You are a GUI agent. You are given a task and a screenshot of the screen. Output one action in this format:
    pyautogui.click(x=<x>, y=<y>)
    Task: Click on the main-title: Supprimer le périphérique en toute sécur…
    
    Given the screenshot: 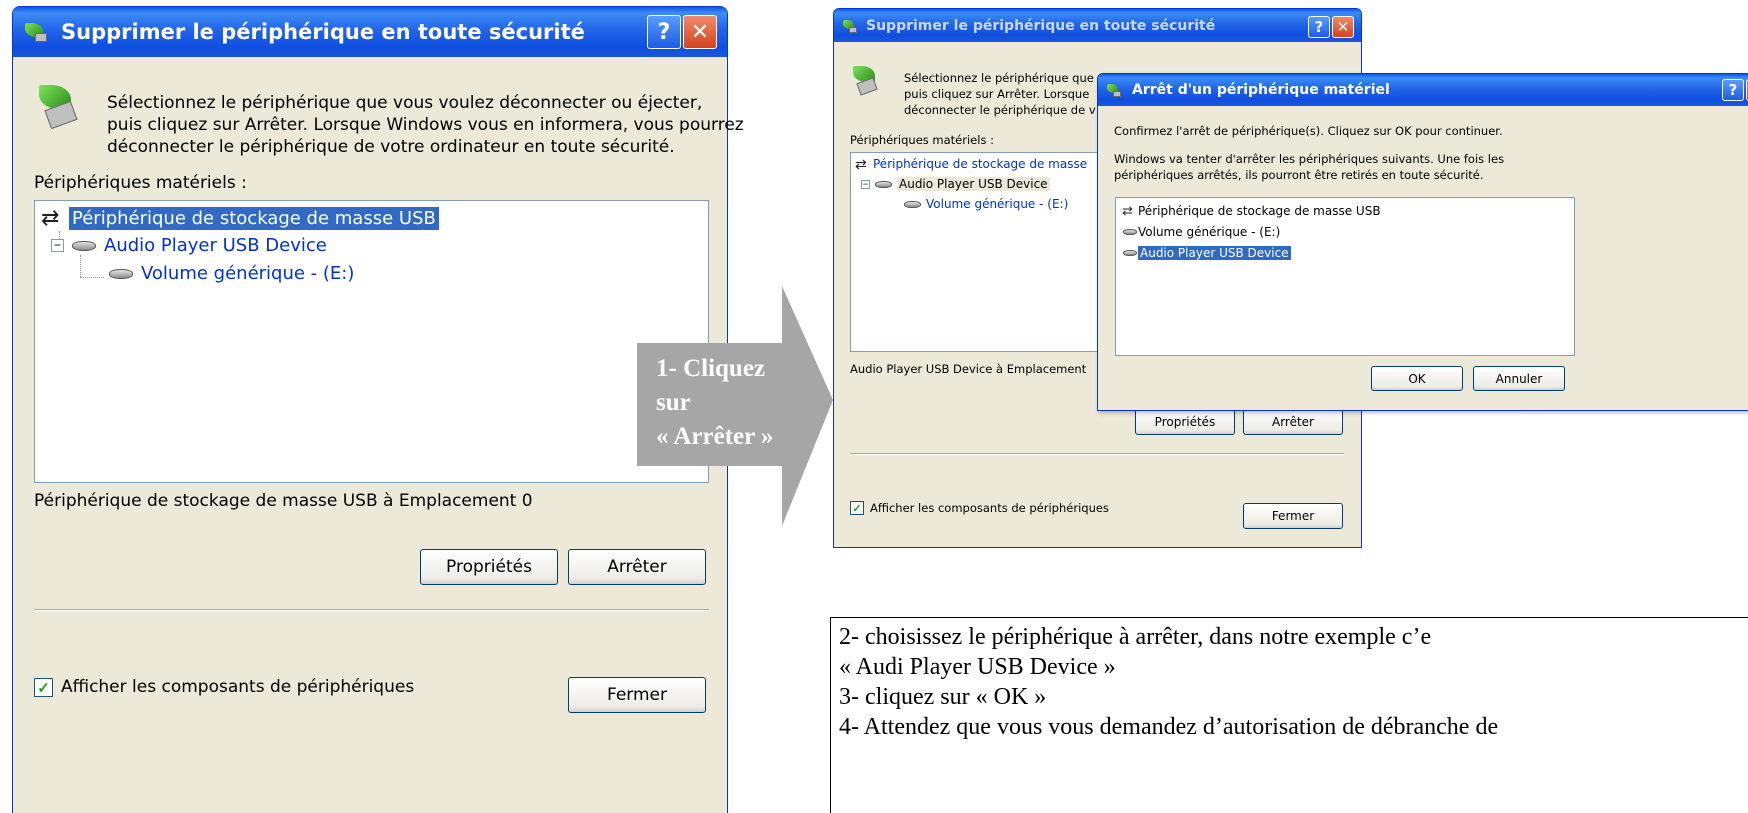 What is the action you would take?
    pyautogui.click(x=323, y=32)
    